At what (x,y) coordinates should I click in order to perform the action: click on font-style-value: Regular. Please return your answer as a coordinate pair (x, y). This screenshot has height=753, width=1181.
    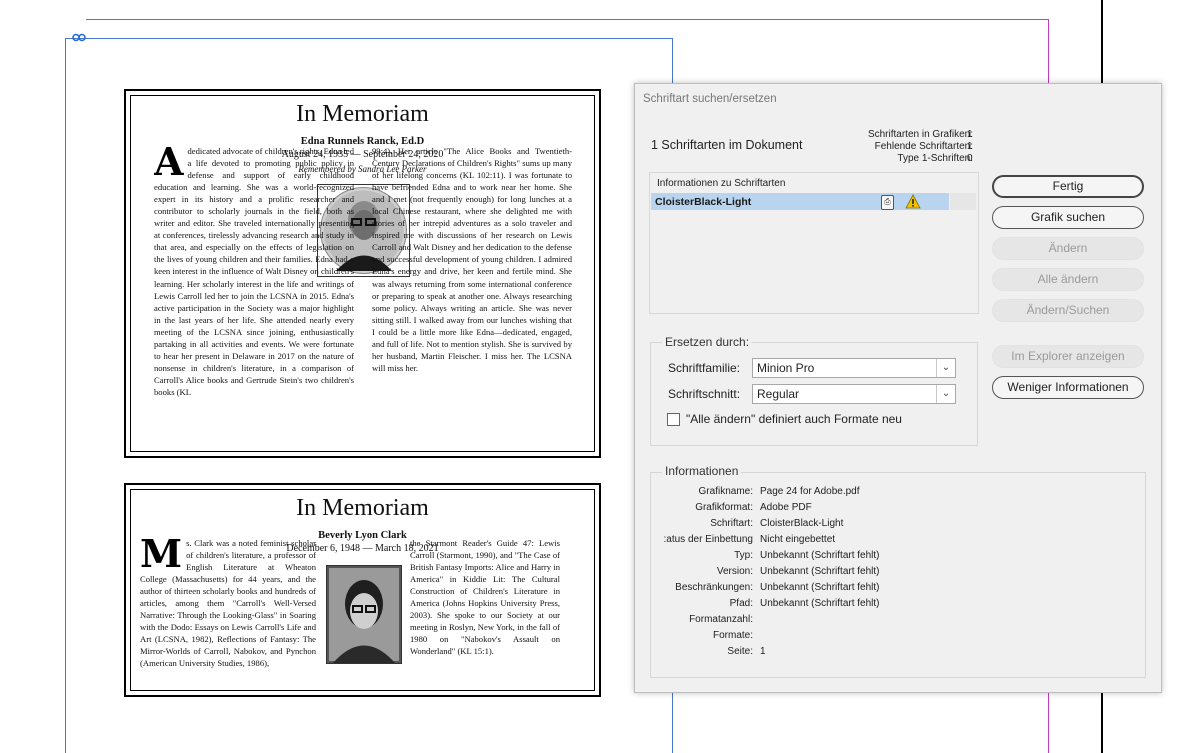
    Looking at the image, I should click on (778, 394).